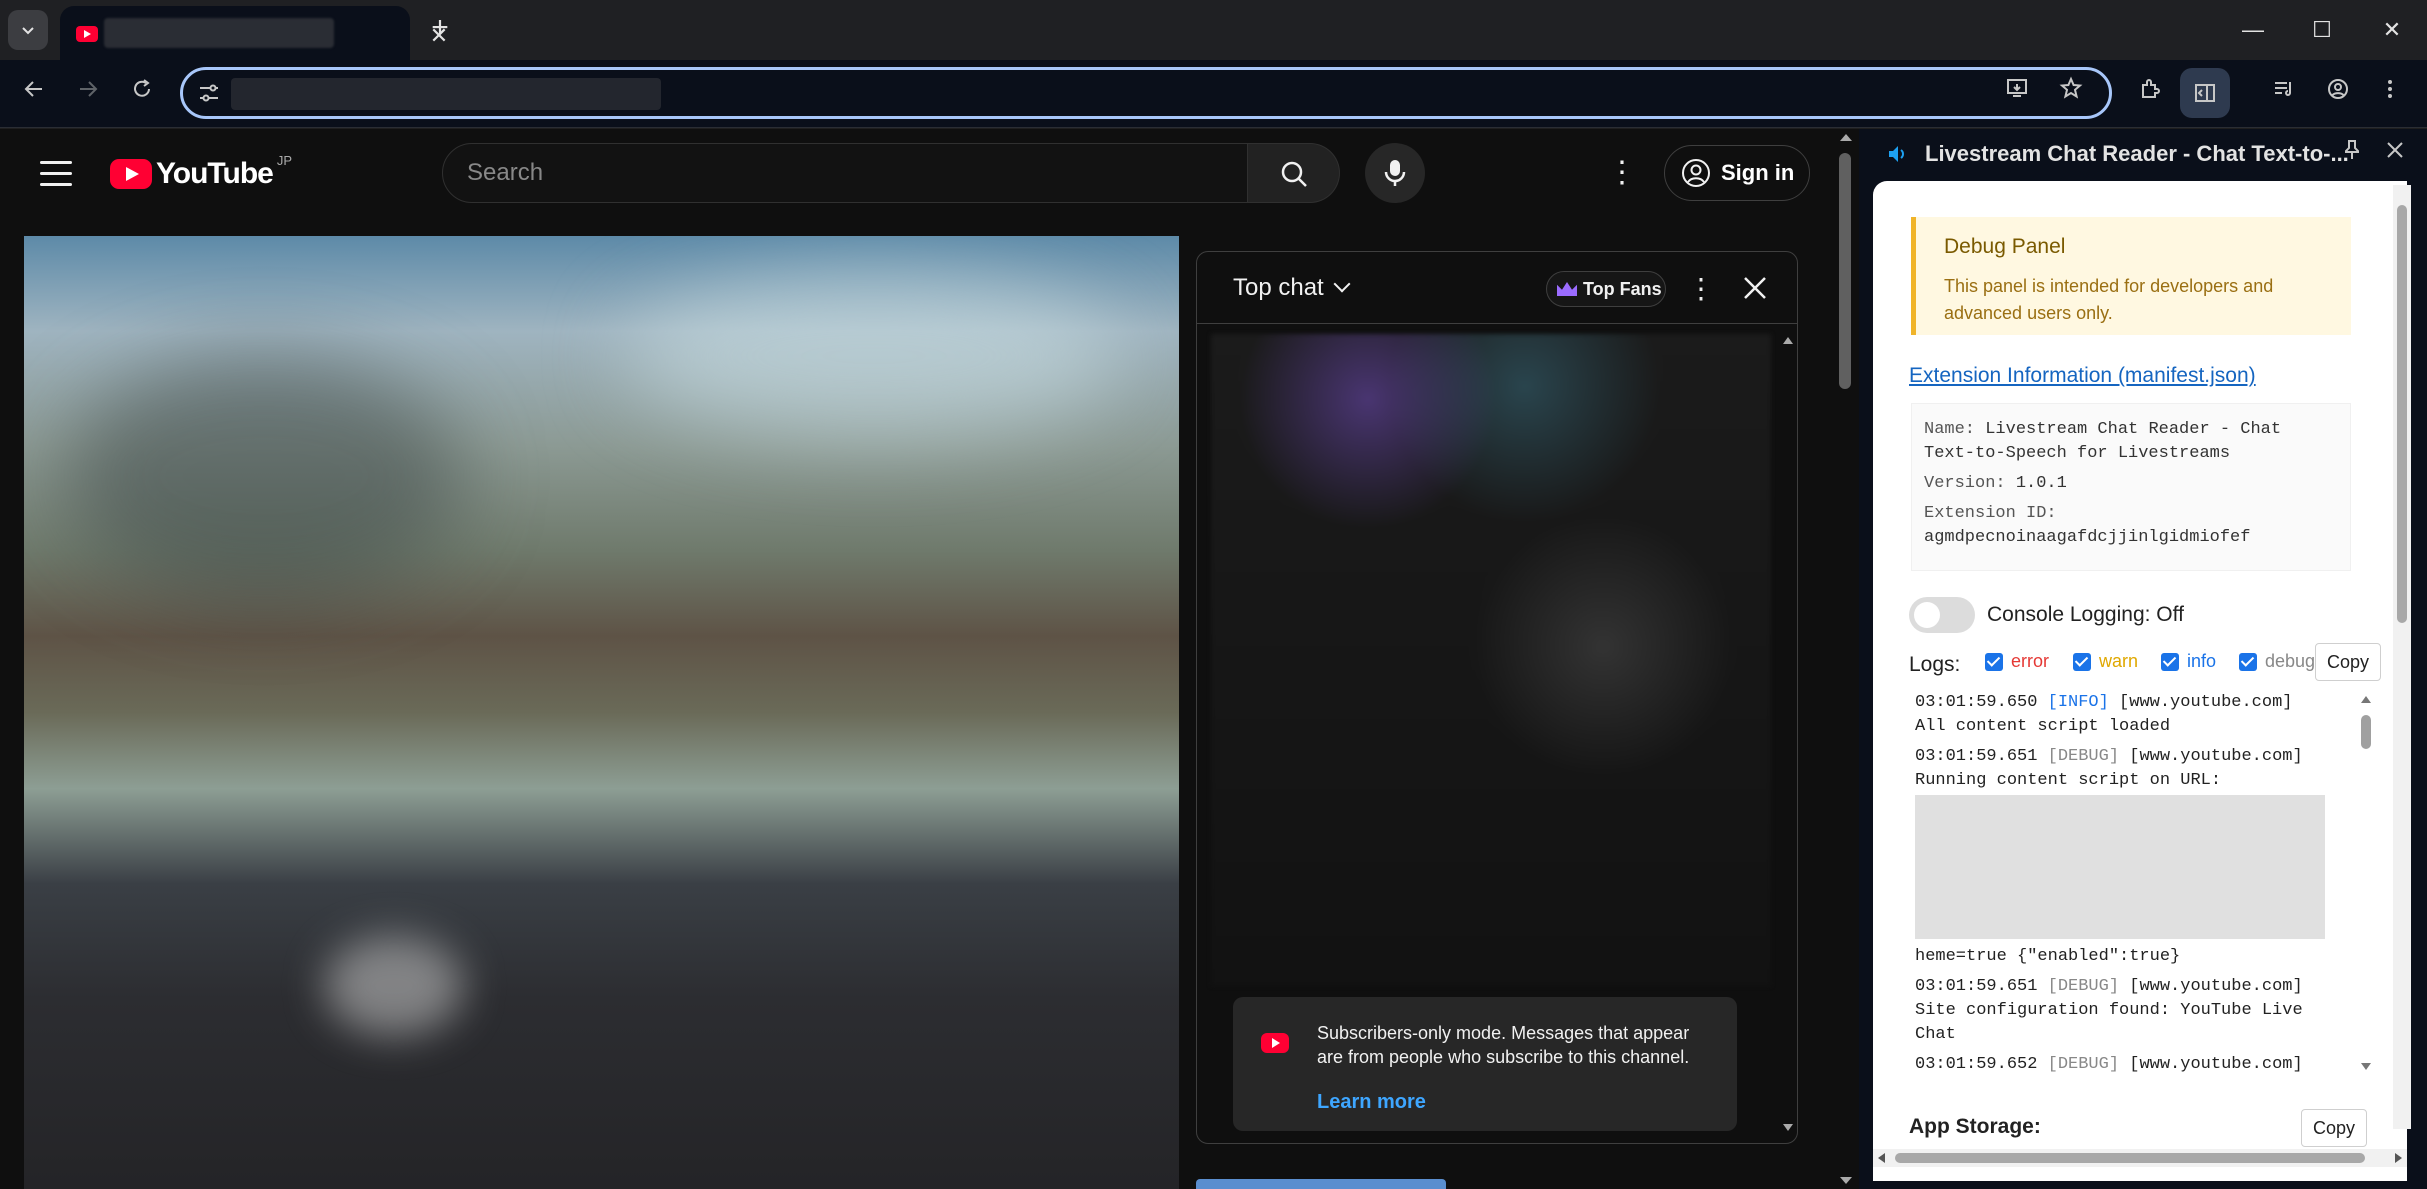 This screenshot has height=1189, width=2427. What do you see at coordinates (394, 986) in the screenshot?
I see `video-frame-blur` at bounding box center [394, 986].